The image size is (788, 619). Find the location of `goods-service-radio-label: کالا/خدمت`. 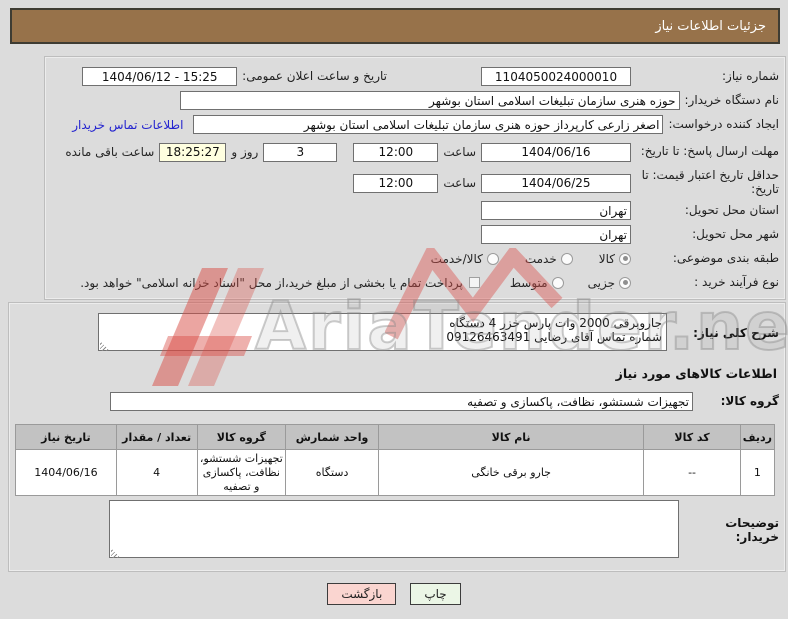

goods-service-radio-label: کالا/خدمت is located at coordinates (456, 258).